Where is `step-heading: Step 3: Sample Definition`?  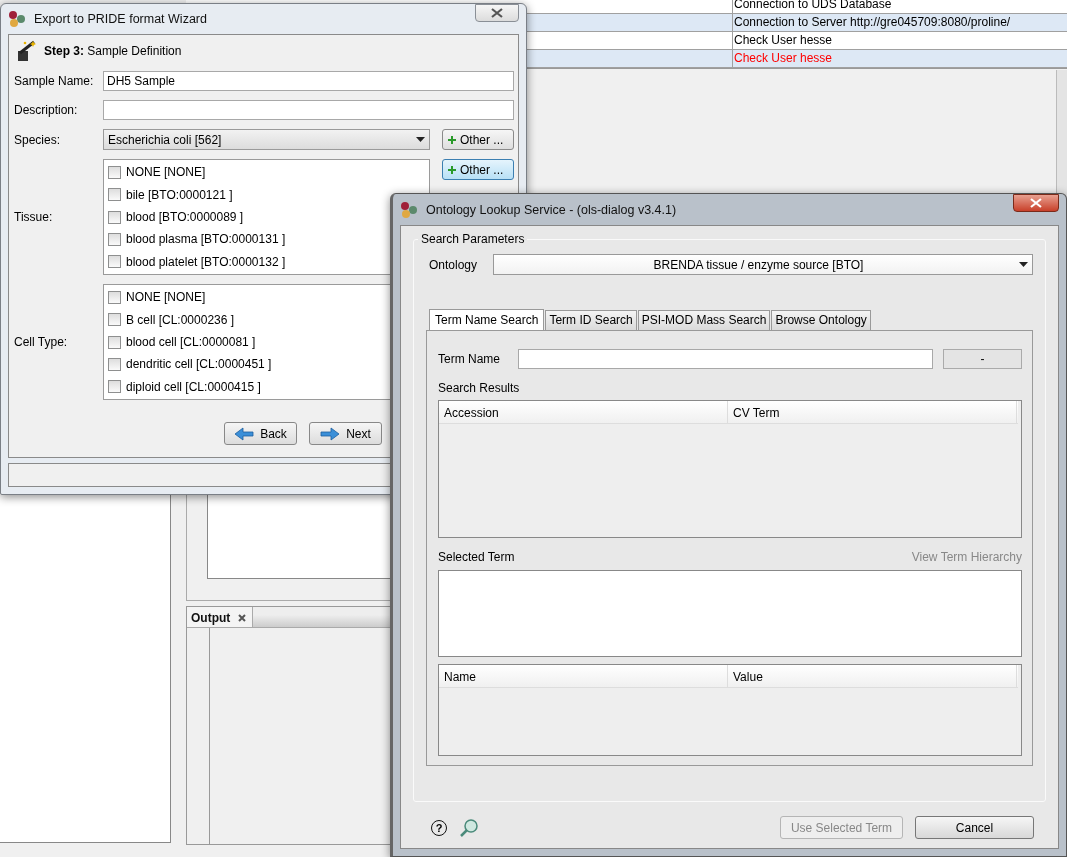
step-heading: Step 3: Sample Definition is located at coordinates (113, 51).